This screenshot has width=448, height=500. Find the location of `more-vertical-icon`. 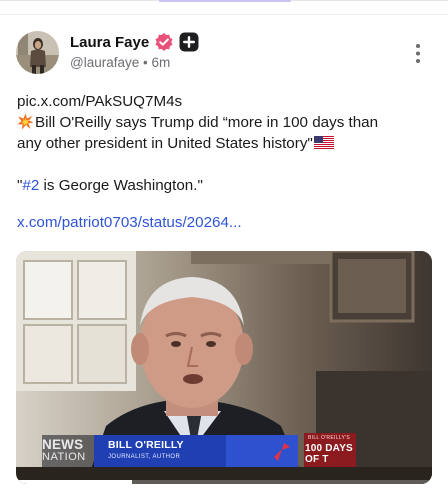

more-vertical-icon is located at coordinates (418, 53).